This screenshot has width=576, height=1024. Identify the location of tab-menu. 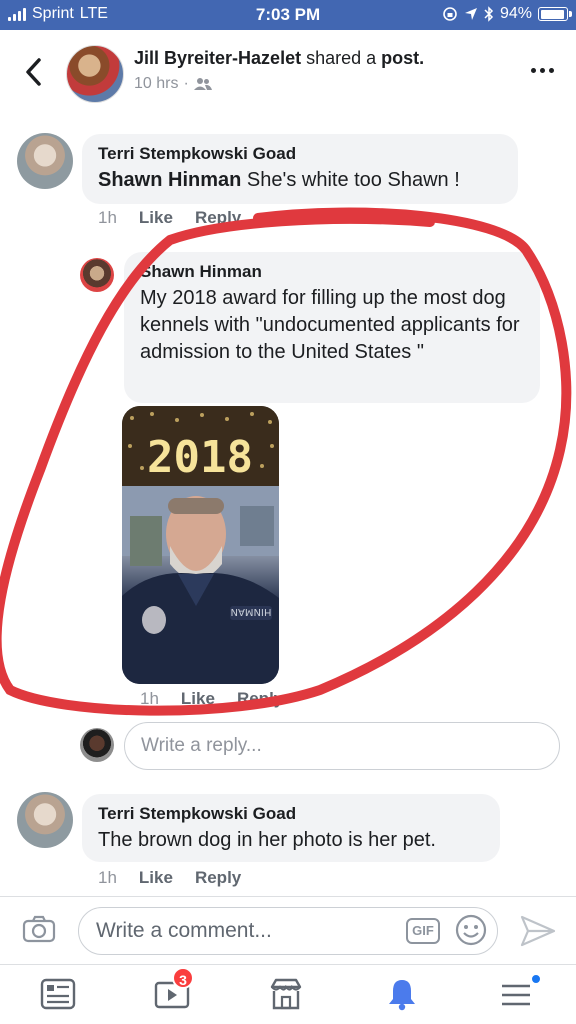
(516, 995).